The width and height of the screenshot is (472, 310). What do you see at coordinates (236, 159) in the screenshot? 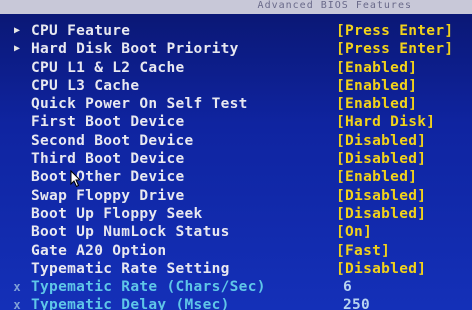
I see `setting-third-boot-device: Third Boot Device [Disabled]` at bounding box center [236, 159].